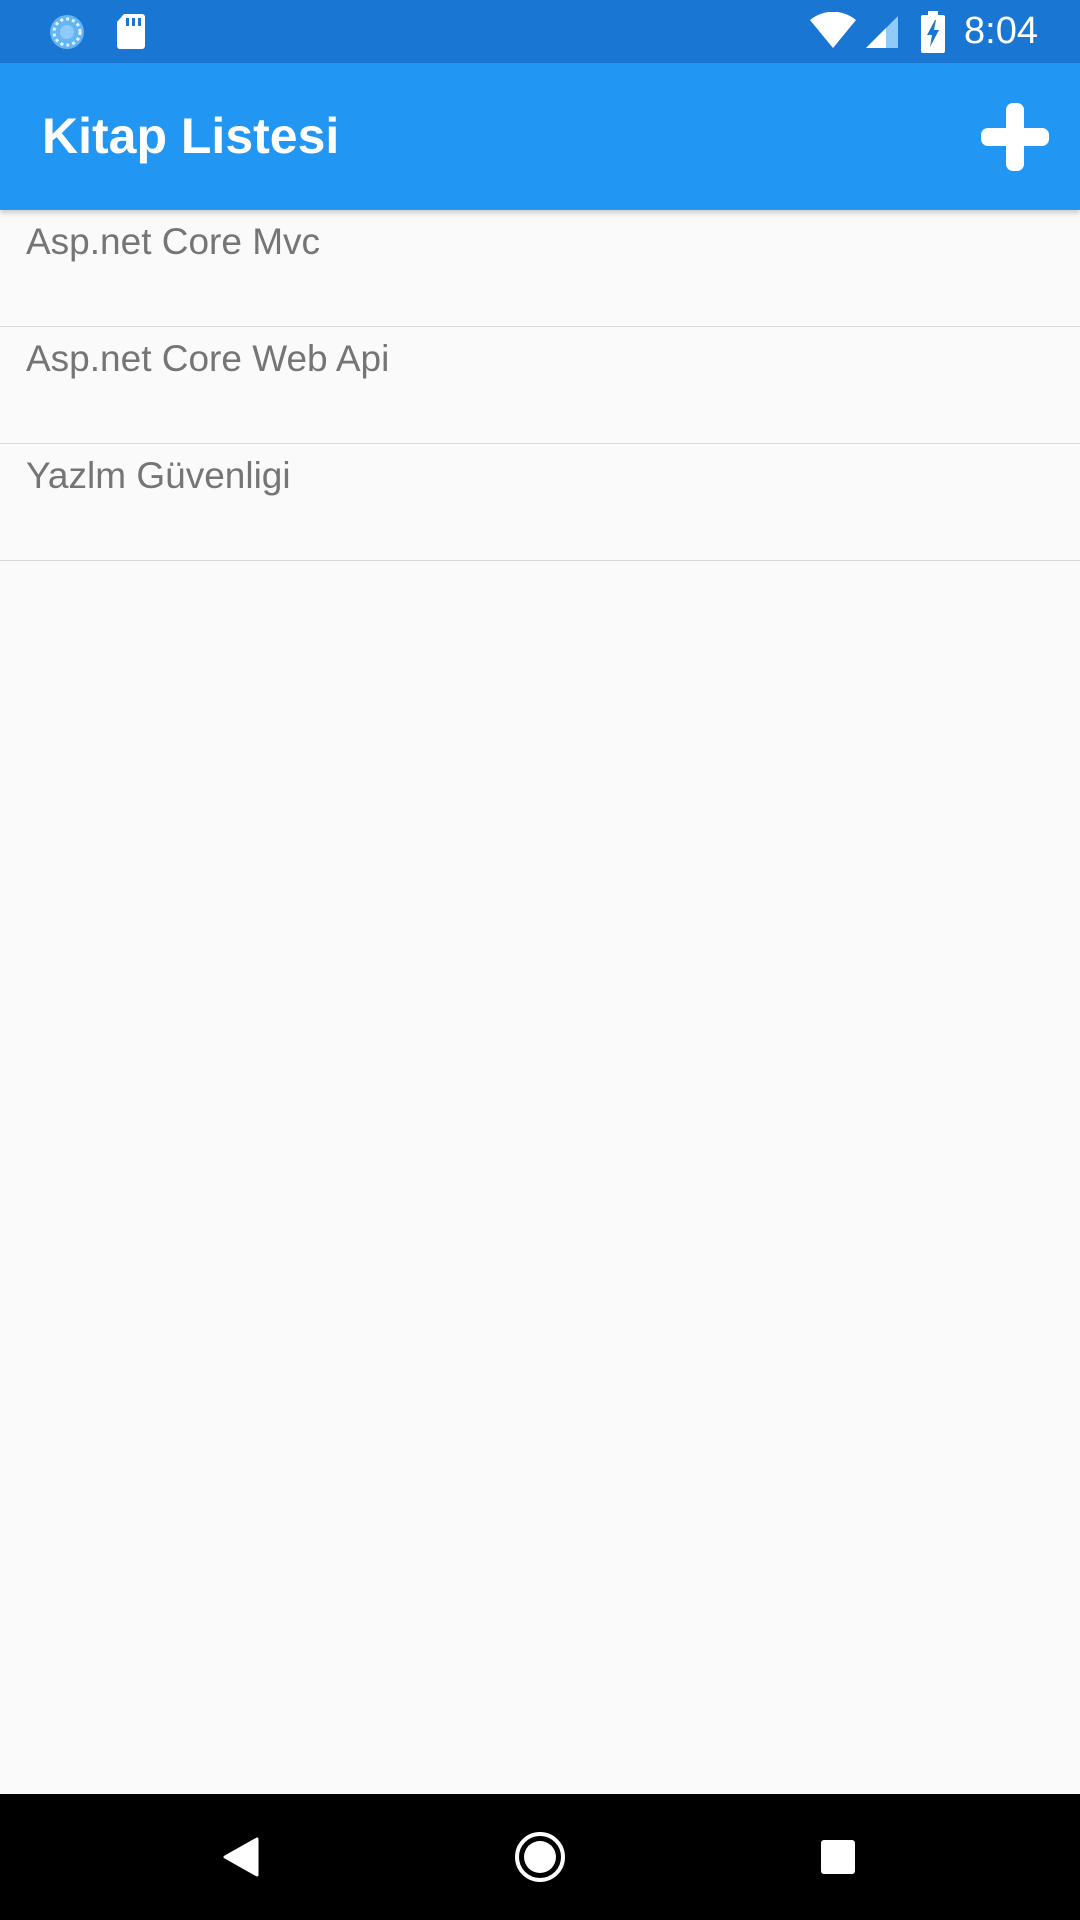  I want to click on recents-icon, so click(838, 1857).